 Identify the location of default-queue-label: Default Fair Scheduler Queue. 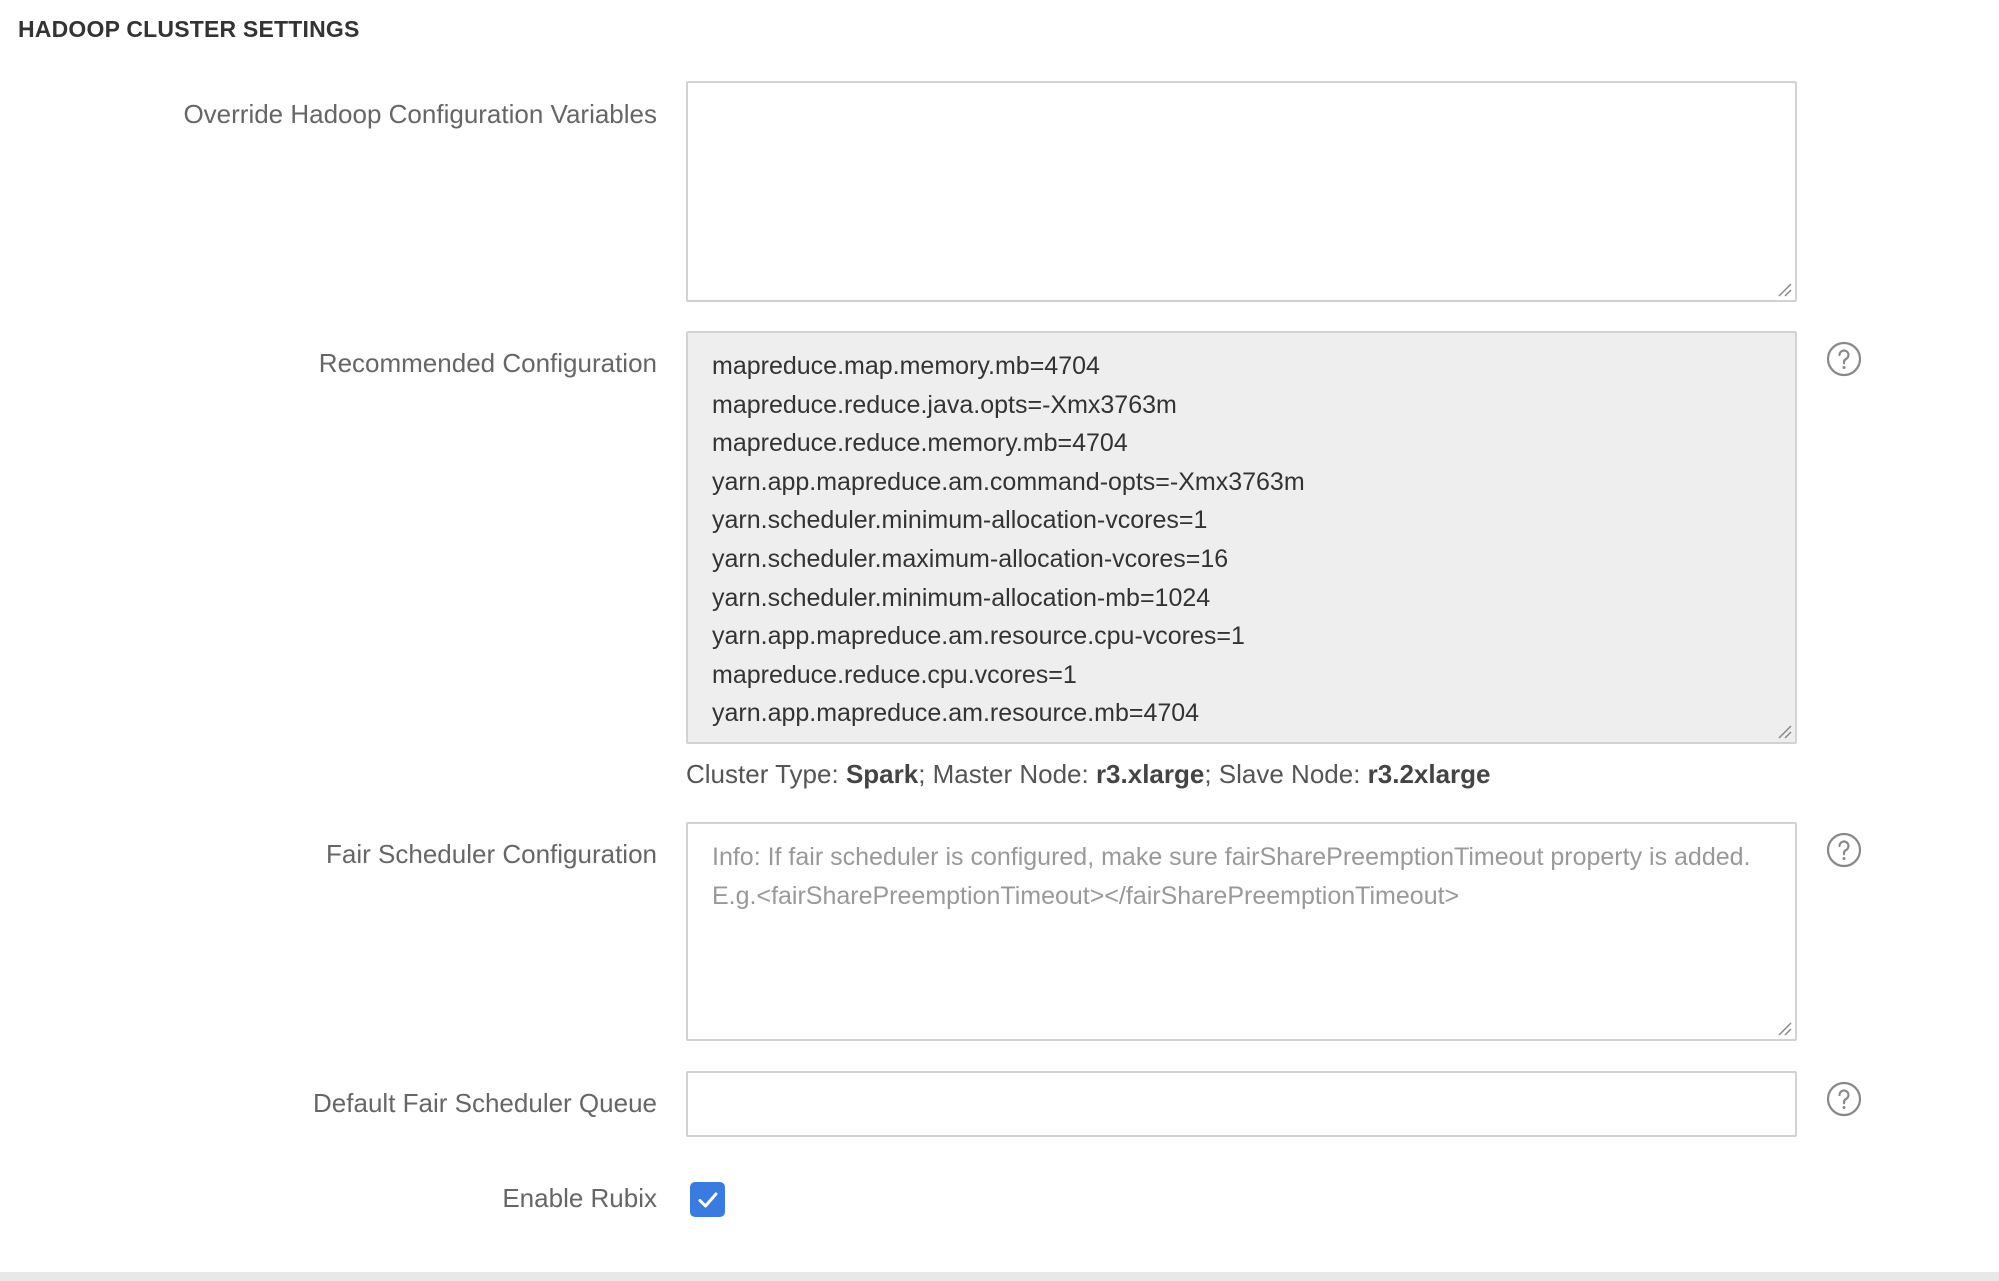
(485, 1103).